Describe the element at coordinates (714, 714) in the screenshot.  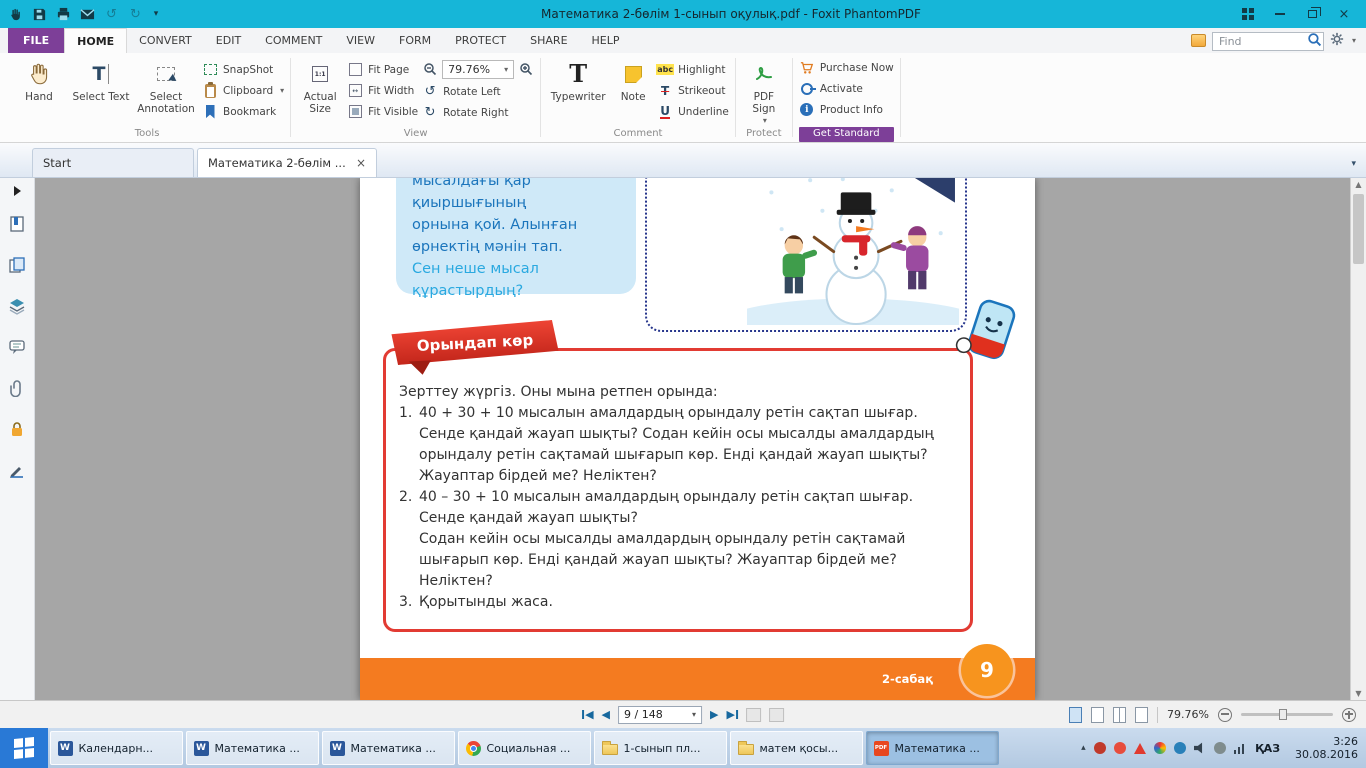
I see `next-page-button: ▶` at that location.